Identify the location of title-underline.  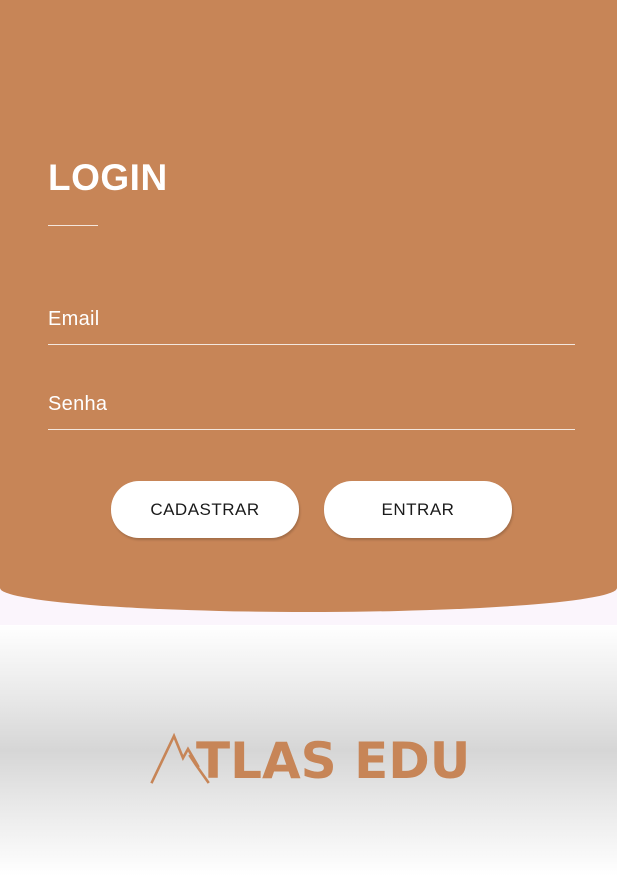
(73, 225).